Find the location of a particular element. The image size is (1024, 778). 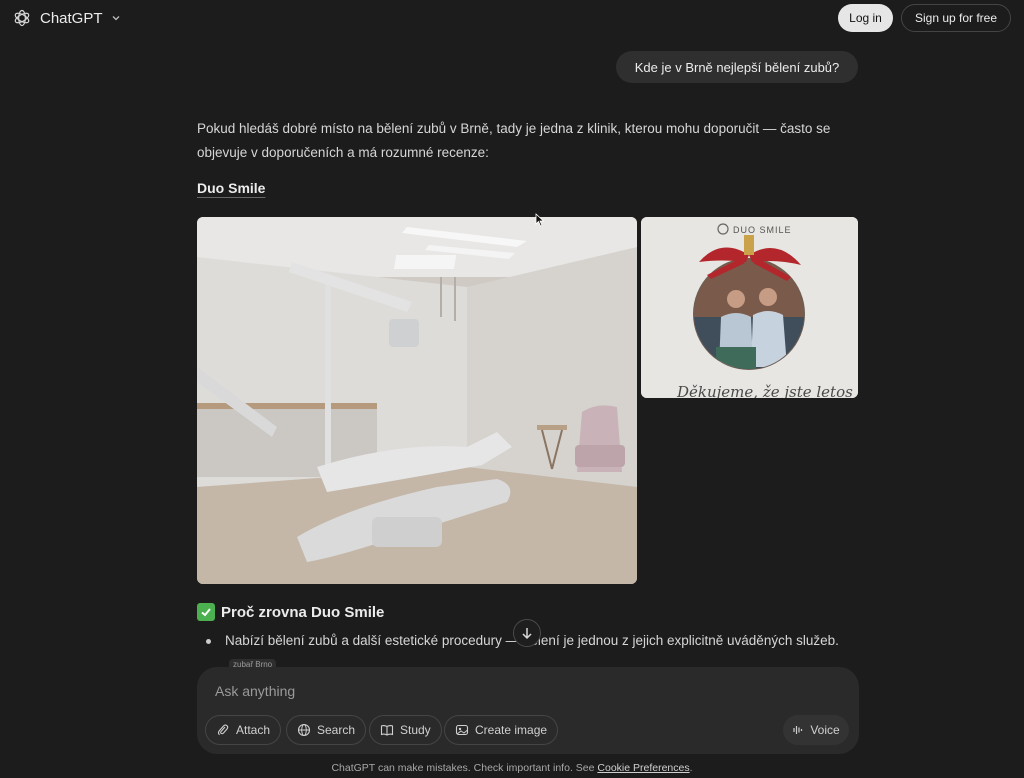

study-button: Study is located at coordinates (405, 730).